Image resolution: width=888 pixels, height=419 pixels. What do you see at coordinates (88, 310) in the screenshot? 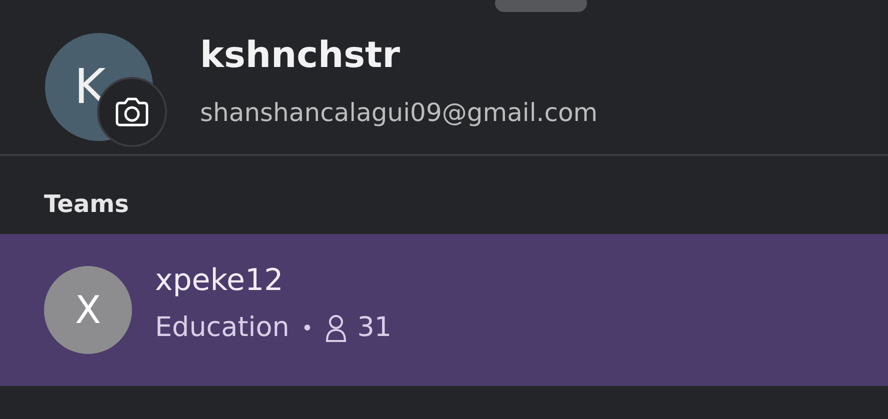
I see `team-avatar: X` at bounding box center [88, 310].